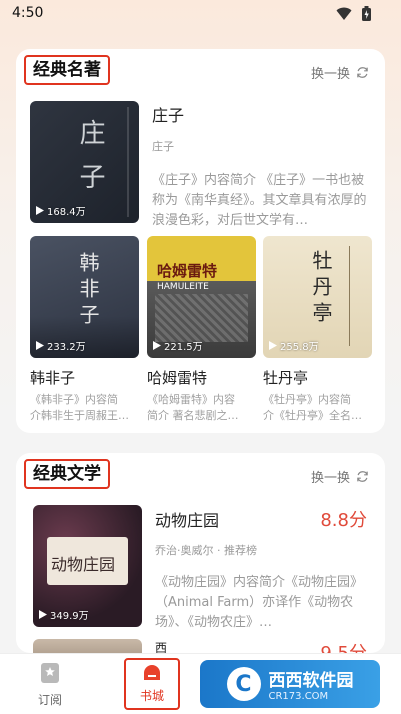 This screenshot has width=401, height=714. Describe the element at coordinates (61, 210) in the screenshot. I see `view-count: 168.4万` at that location.